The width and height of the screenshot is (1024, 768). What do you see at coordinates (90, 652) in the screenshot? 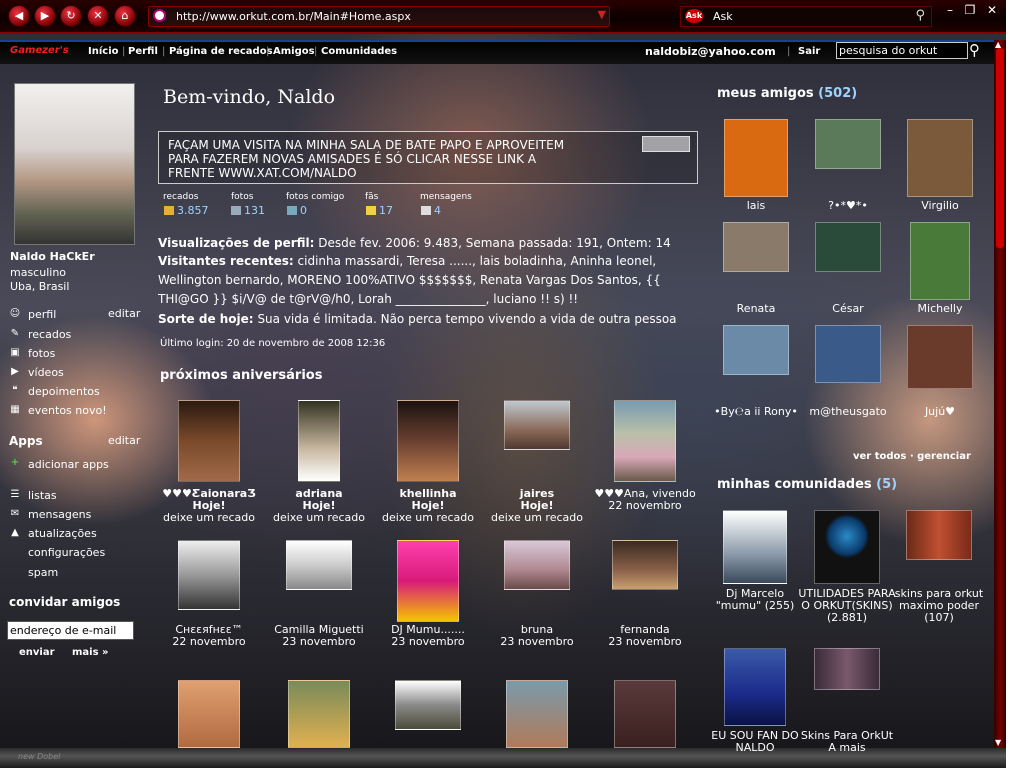
I see `invite-more-link: mais »` at bounding box center [90, 652].